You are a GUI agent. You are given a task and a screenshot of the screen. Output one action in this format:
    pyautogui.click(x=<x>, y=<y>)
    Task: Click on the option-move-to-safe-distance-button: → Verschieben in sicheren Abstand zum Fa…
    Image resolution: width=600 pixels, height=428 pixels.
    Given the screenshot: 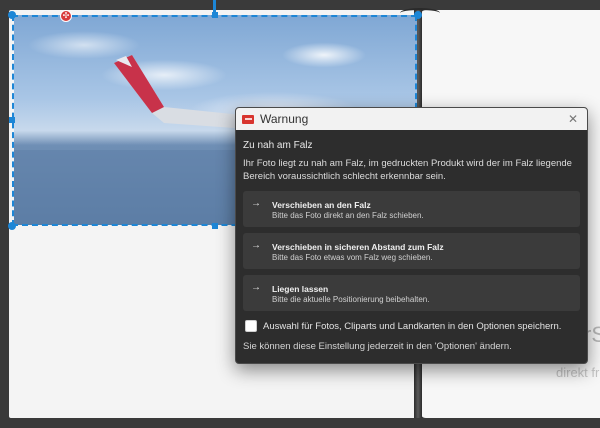 What is the action you would take?
    pyautogui.click(x=411, y=251)
    